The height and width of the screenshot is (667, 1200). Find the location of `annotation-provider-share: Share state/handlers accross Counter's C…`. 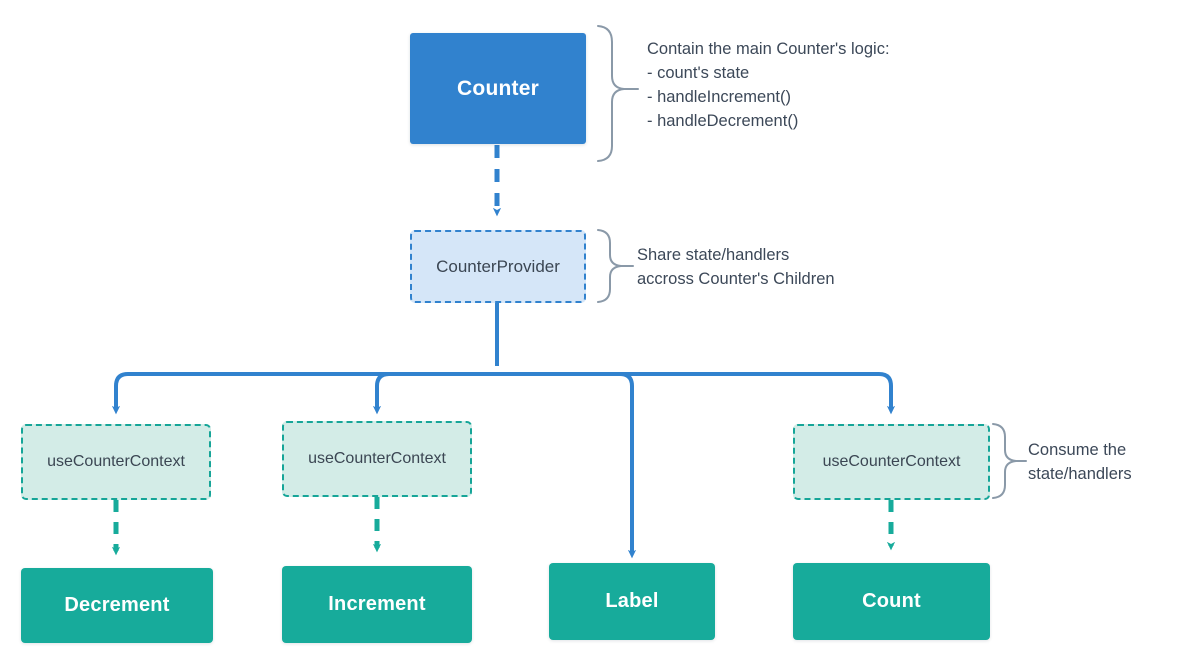

annotation-provider-share: Share state/handlers accross Counter's C… is located at coordinates (736, 267).